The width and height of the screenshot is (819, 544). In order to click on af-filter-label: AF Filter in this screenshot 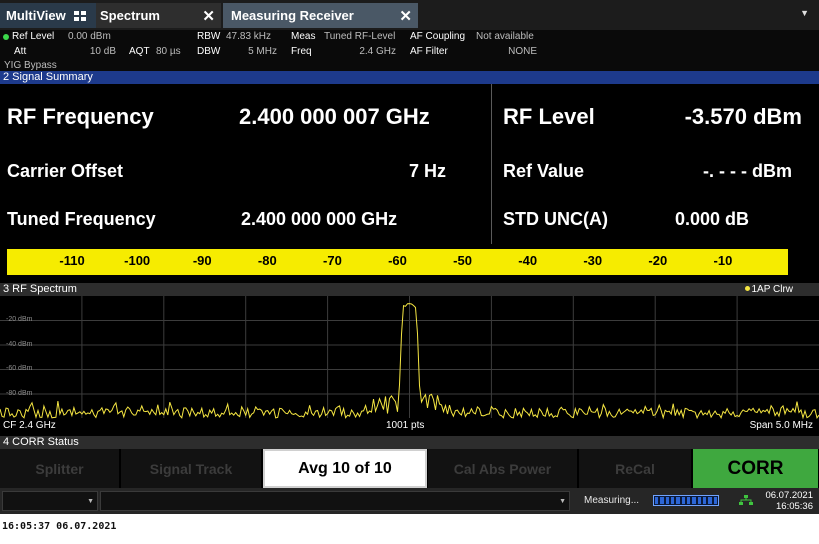, I will do `click(429, 51)`.